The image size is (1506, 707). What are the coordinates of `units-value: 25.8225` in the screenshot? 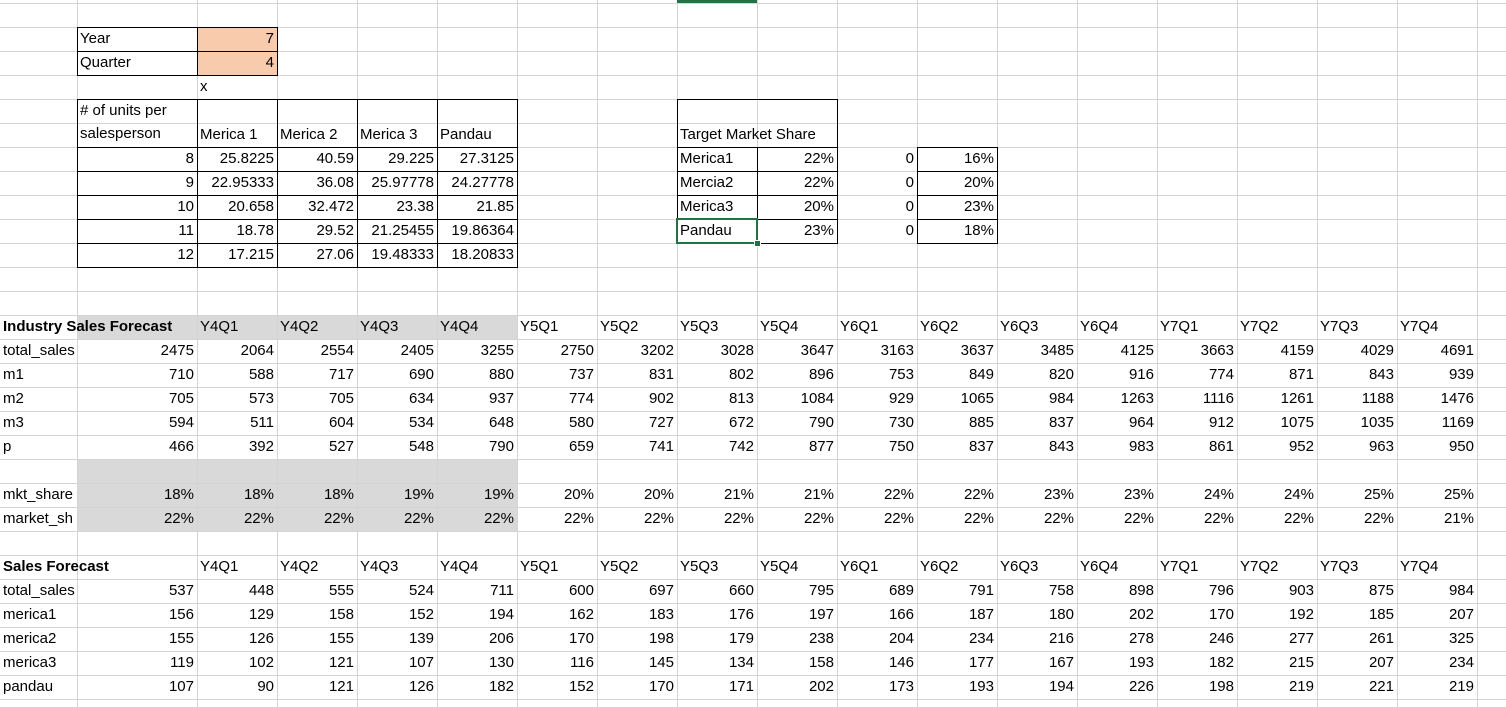 It's located at (237, 159).